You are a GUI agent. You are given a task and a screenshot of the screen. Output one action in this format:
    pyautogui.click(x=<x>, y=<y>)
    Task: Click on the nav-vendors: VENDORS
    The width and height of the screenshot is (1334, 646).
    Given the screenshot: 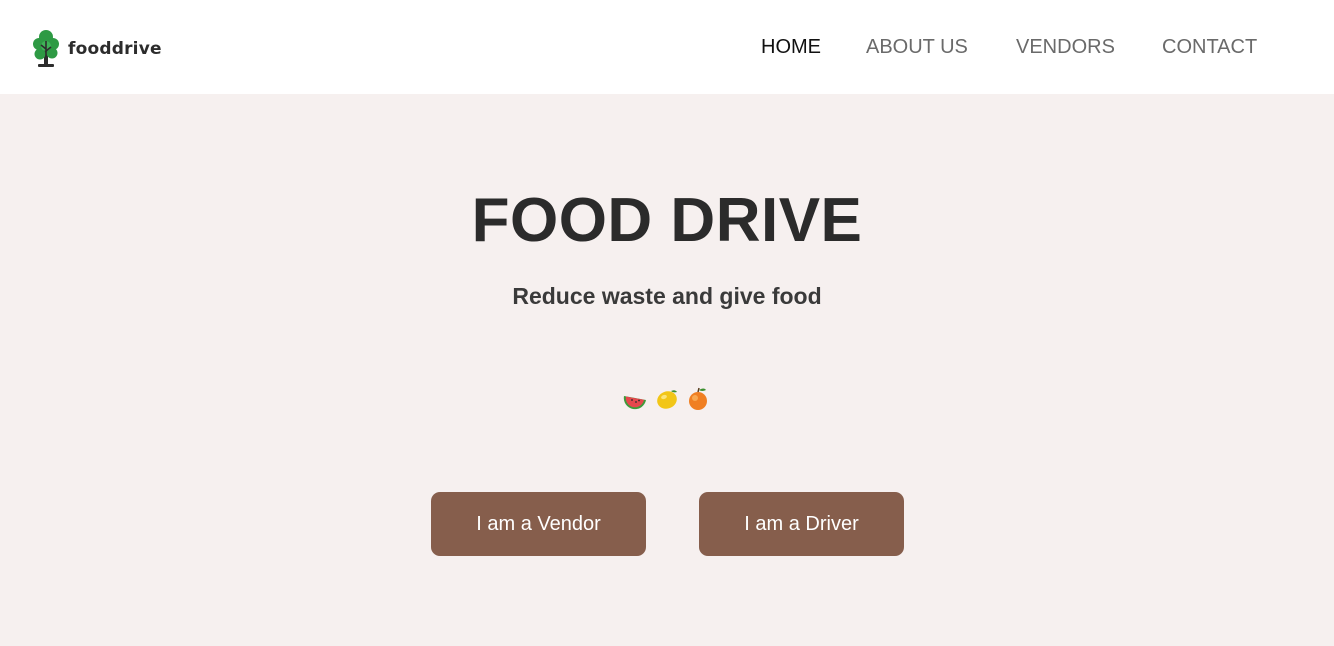 What is the action you would take?
    pyautogui.click(x=1065, y=47)
    